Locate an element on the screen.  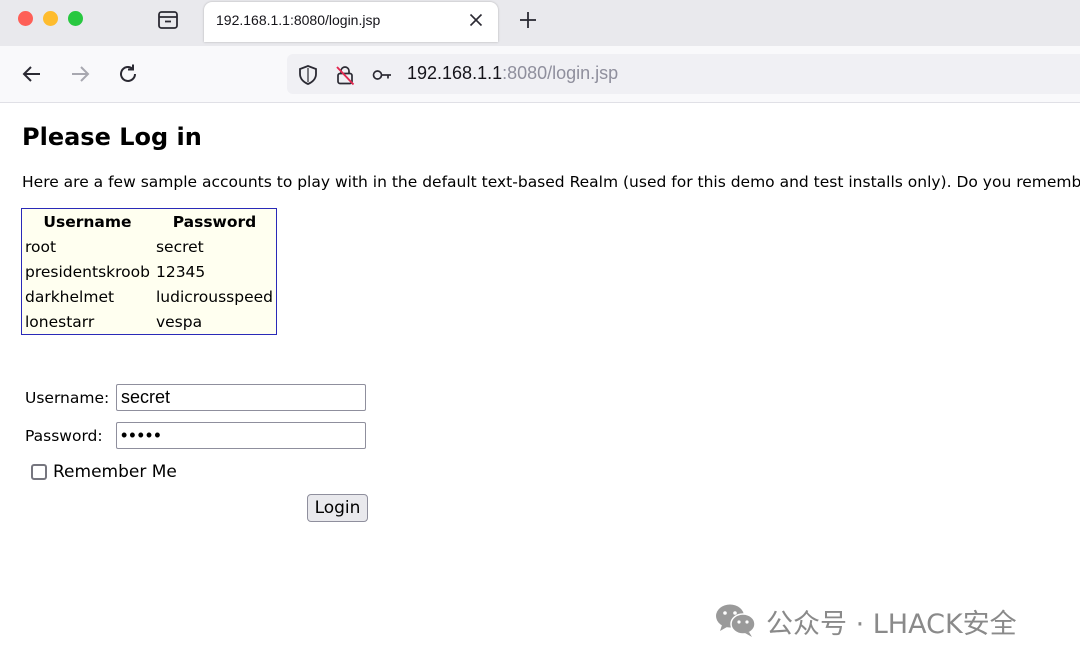
insecure-lock-icon is located at coordinates (345, 75).